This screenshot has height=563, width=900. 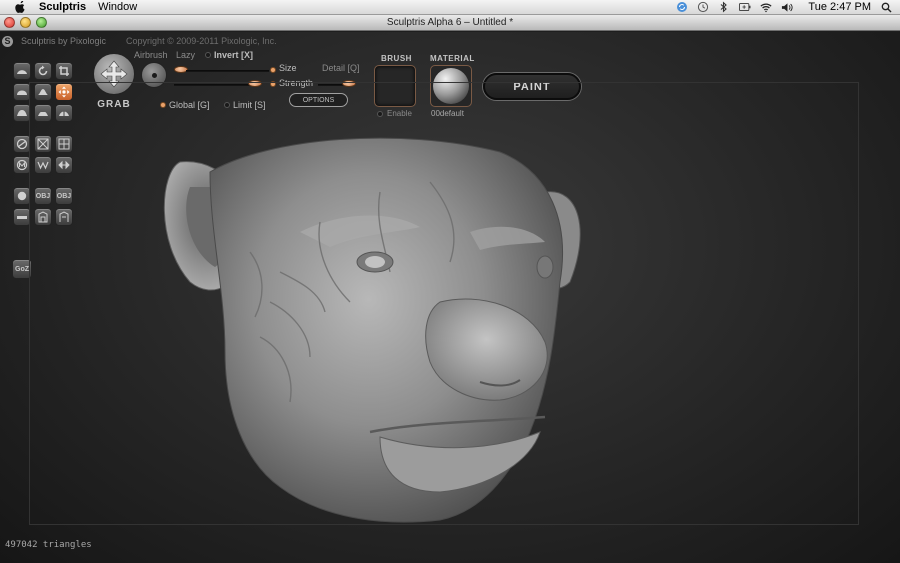 What do you see at coordinates (396, 58) in the screenshot?
I see `brush-header: BRUSH` at bounding box center [396, 58].